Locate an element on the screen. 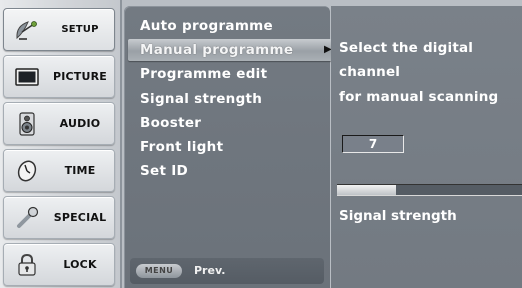 This screenshot has height=288, width=522. menu-item-label: Set ID is located at coordinates (164, 171).